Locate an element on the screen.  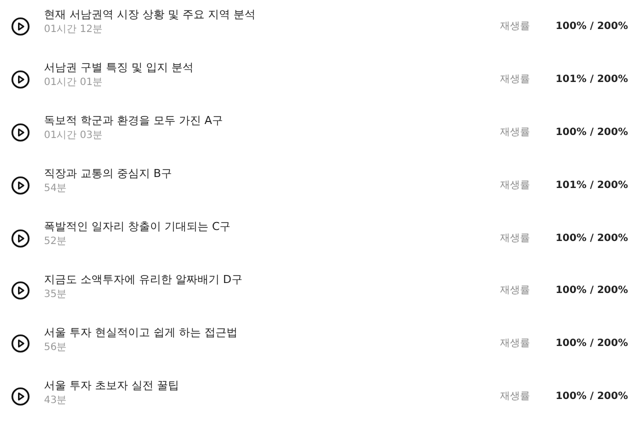
lesson-title: 서울 투자 현실적이고 쉽게 하는 접근법 is located at coordinates (141, 332).